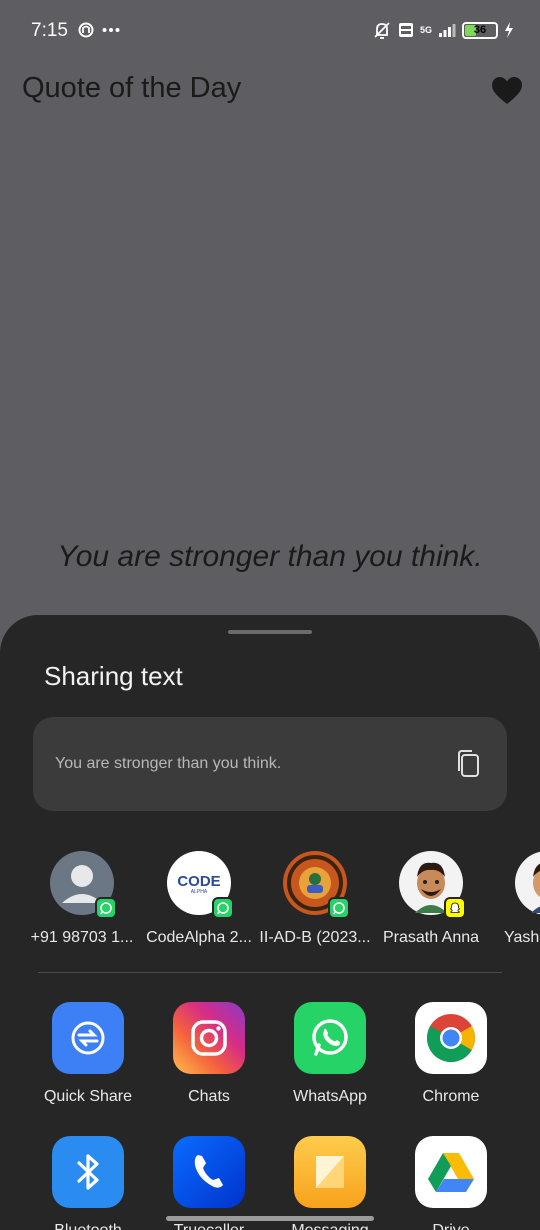  Describe the element at coordinates (199, 892) in the screenshot. I see `avatar-subtext: ALPHA` at that location.